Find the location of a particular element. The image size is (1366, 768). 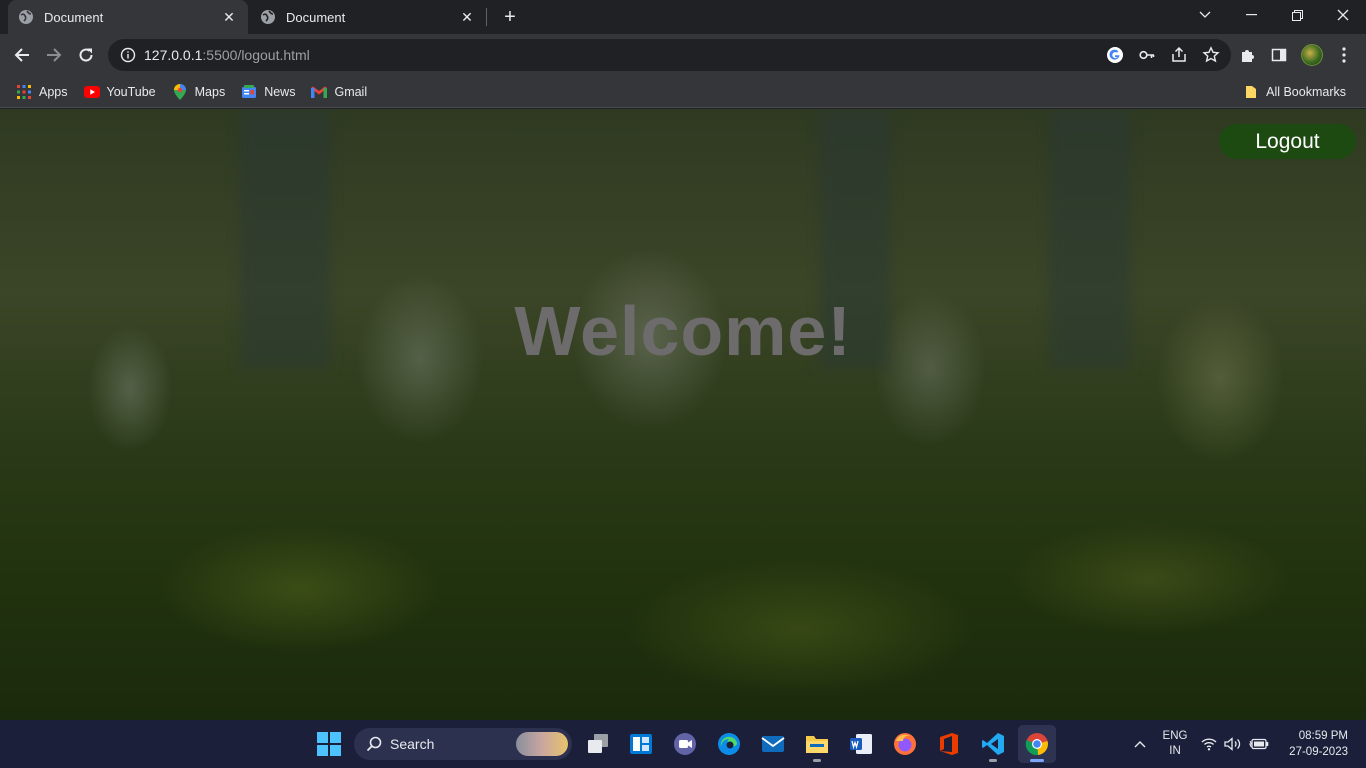

omnibox-actions is located at coordinates (1163, 55).